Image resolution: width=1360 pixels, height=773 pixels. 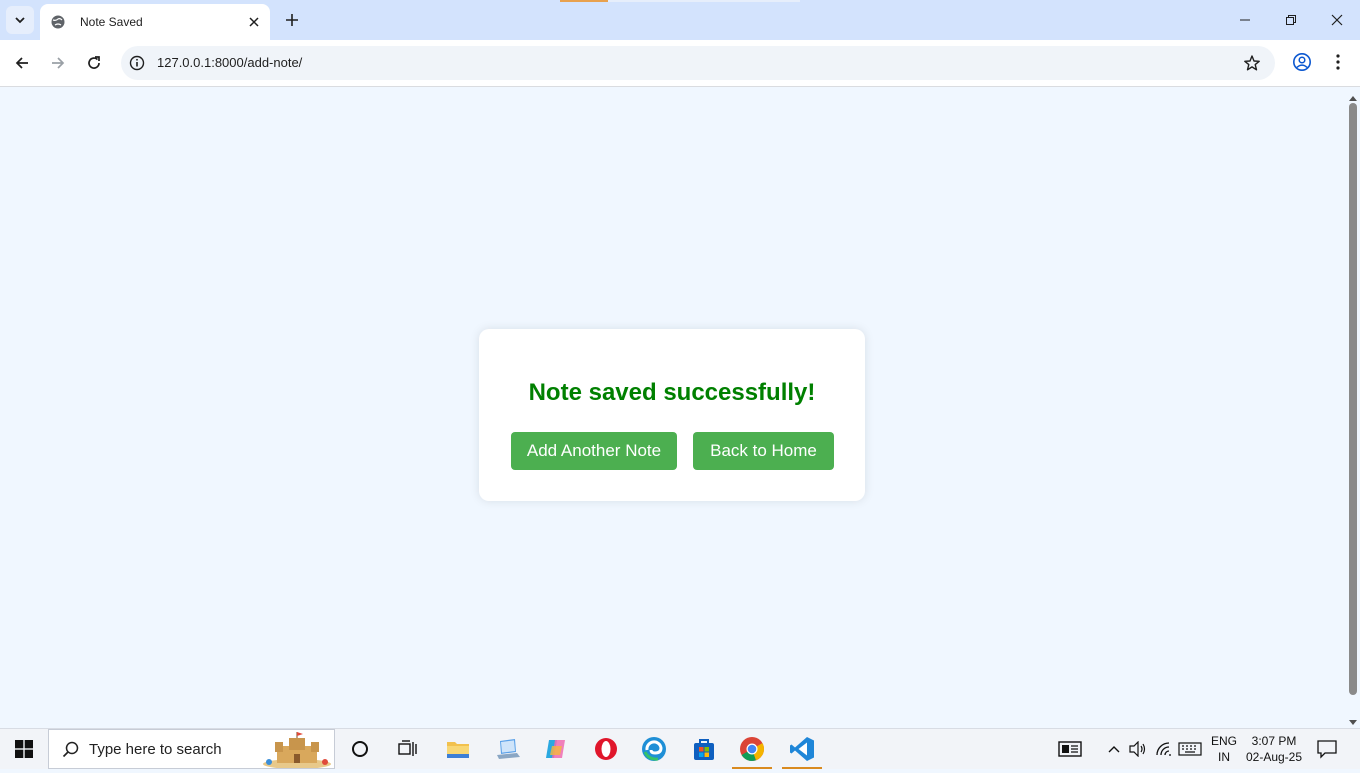 I want to click on sandcastle-doodle-icon, so click(x=297, y=750).